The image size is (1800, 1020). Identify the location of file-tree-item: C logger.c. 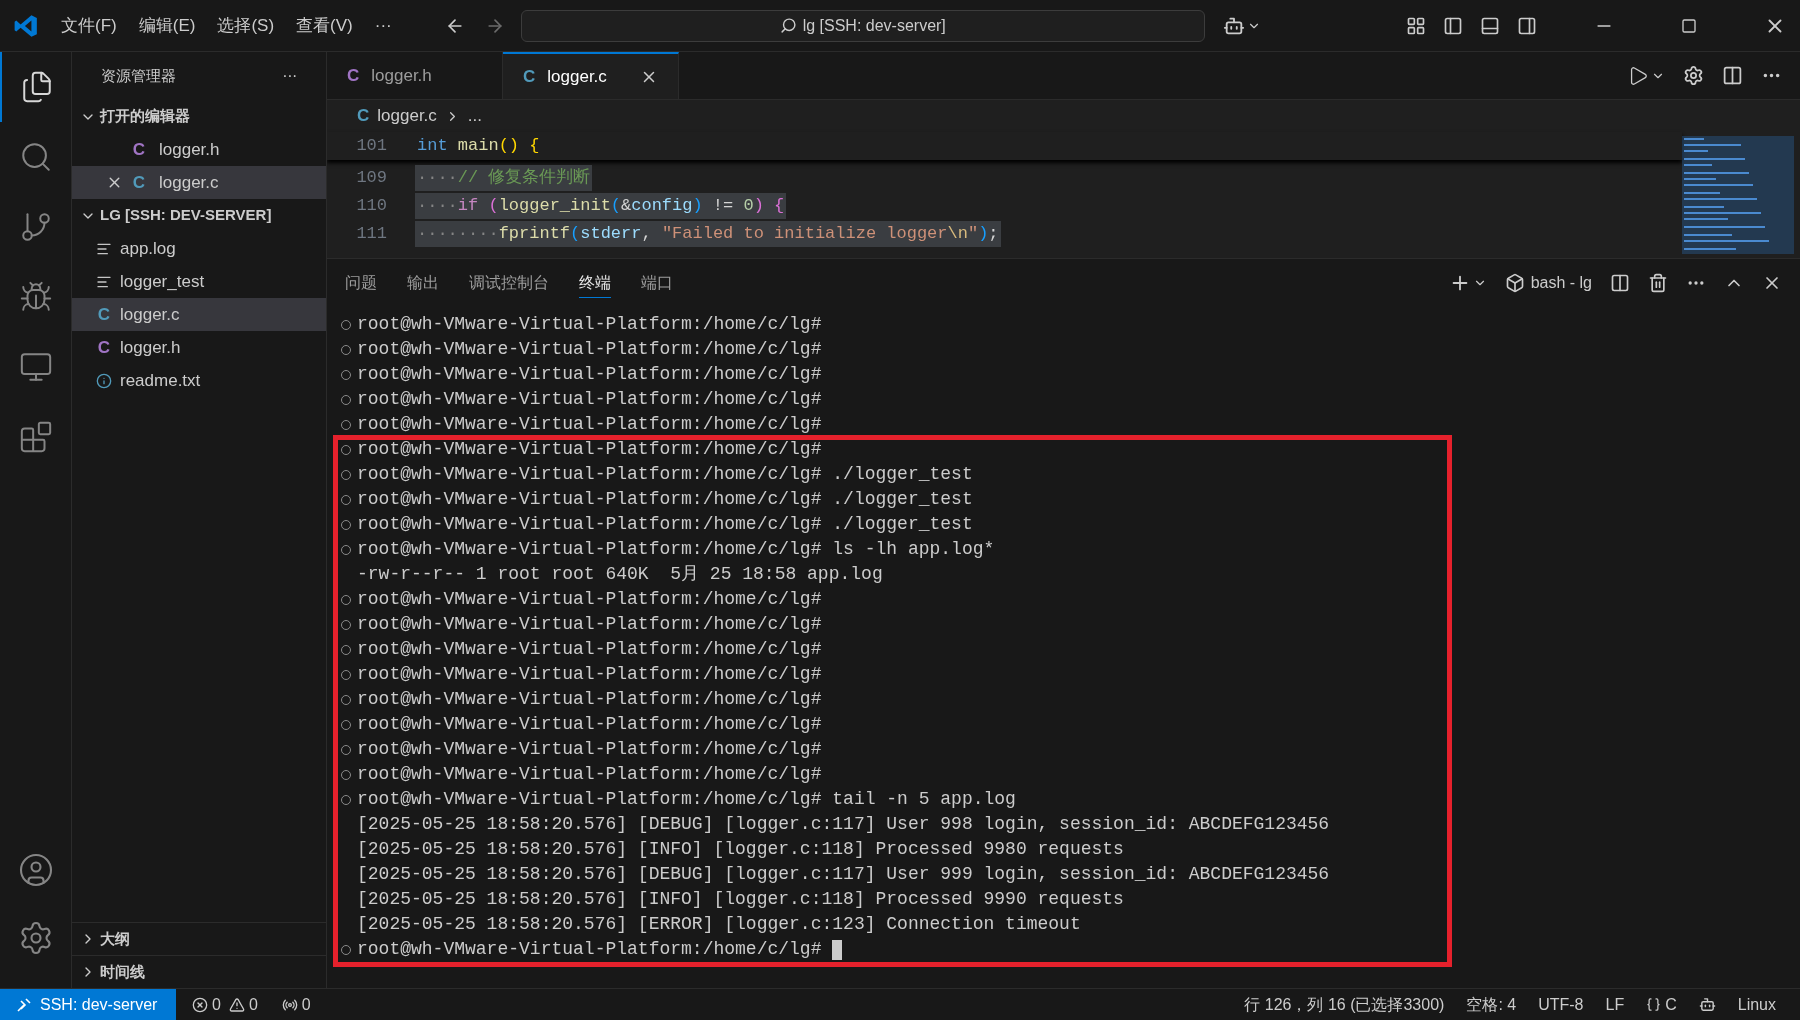
(199, 314).